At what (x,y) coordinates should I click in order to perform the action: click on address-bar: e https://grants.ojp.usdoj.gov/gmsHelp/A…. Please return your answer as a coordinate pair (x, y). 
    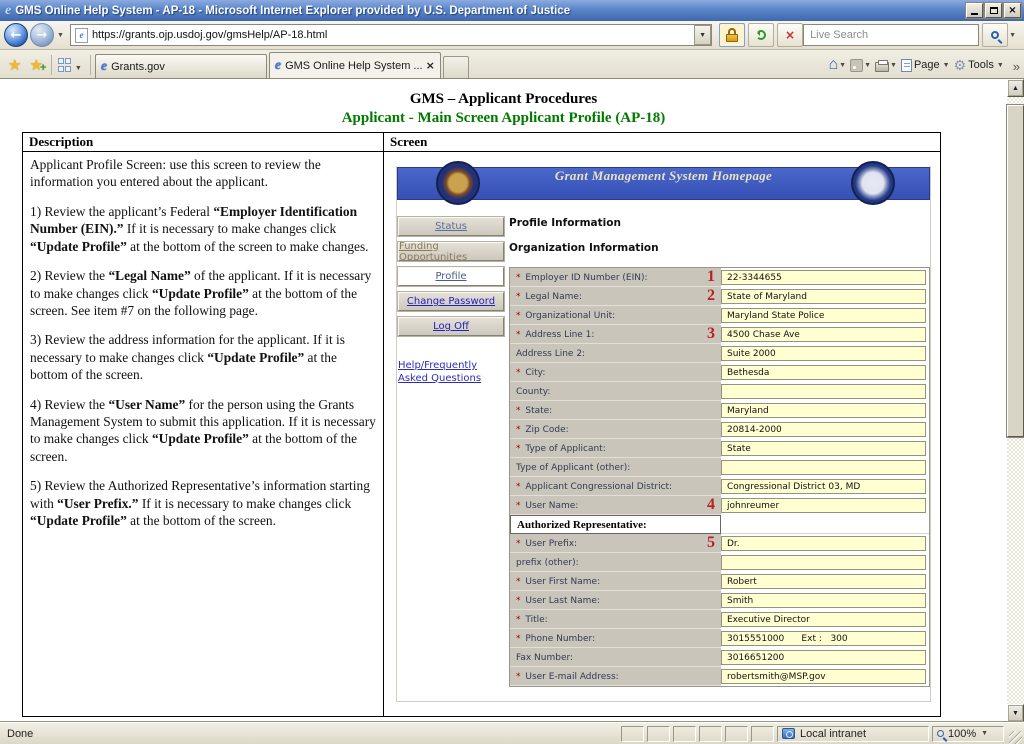
    Looking at the image, I should click on (391, 35).